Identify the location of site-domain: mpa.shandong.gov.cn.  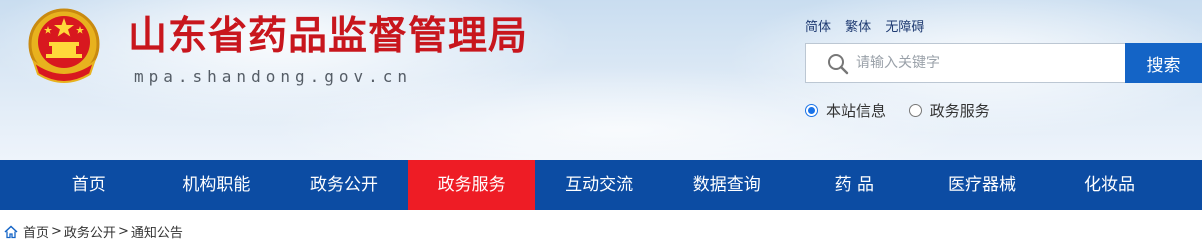
(273, 76).